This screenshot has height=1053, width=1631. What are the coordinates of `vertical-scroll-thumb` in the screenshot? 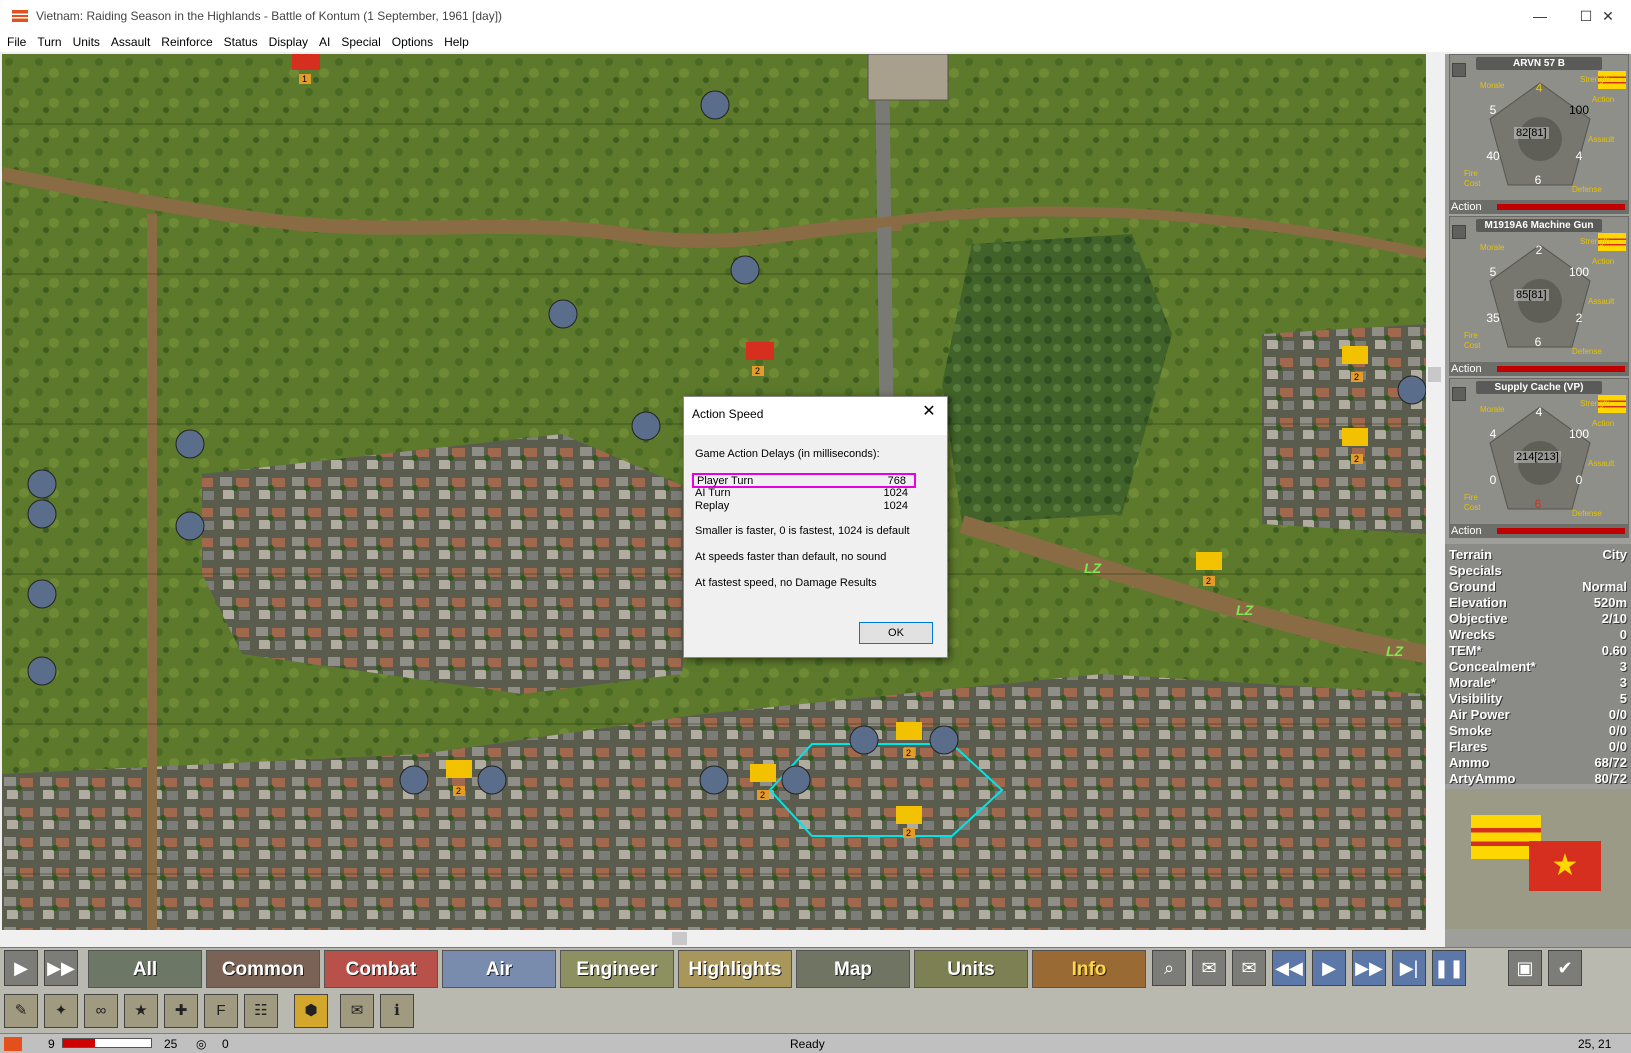 It's located at (1434, 374).